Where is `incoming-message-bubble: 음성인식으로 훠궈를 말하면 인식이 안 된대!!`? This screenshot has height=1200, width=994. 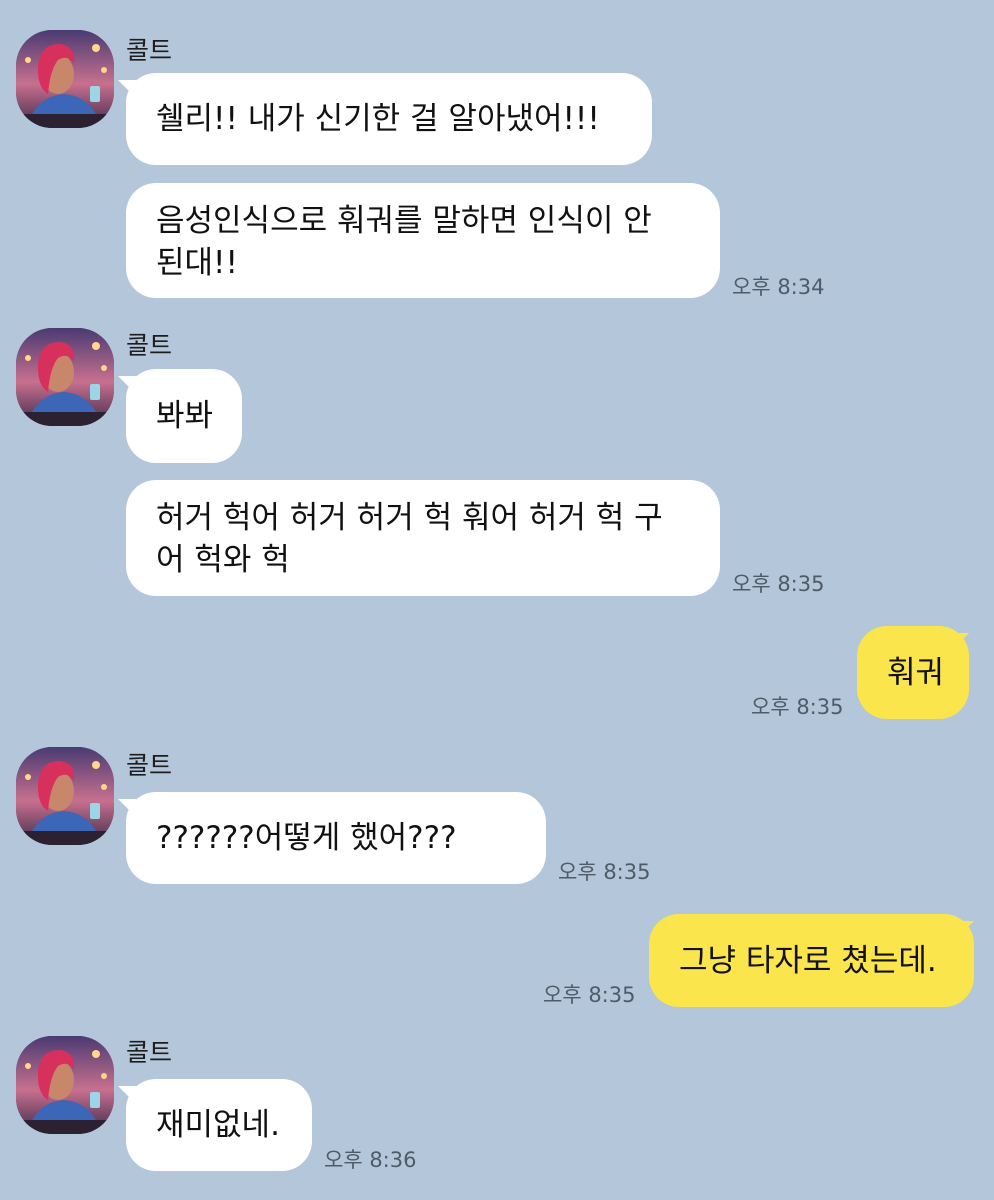 incoming-message-bubble: 음성인식으로 훠궈를 말하면 인식이 안 된대!! is located at coordinates (423, 240).